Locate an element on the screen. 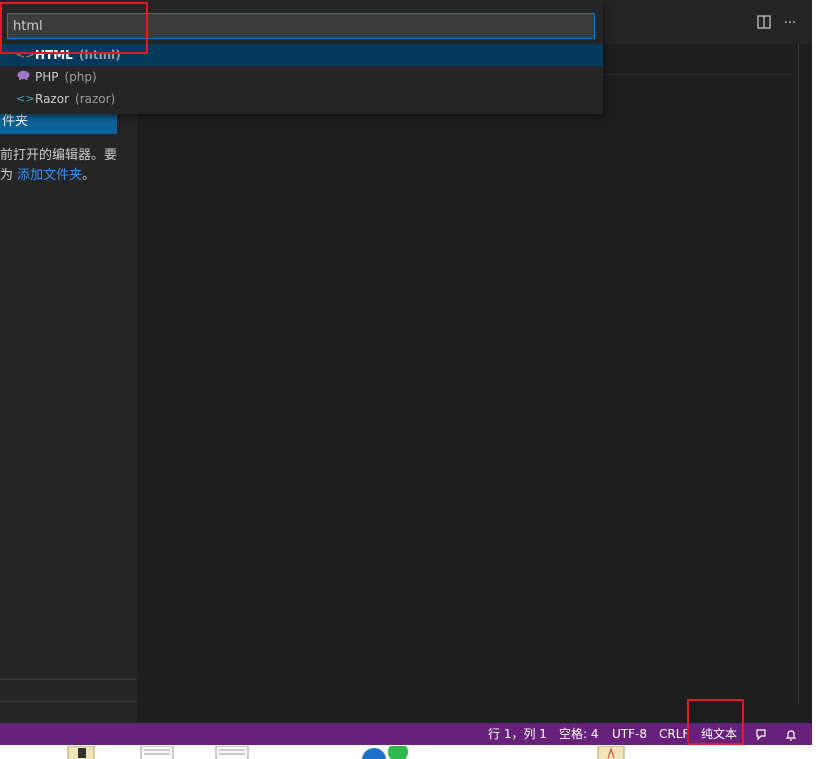 The height and width of the screenshot is (759, 838). taskbar-pdf-icon-svg is located at coordinates (611, 752).